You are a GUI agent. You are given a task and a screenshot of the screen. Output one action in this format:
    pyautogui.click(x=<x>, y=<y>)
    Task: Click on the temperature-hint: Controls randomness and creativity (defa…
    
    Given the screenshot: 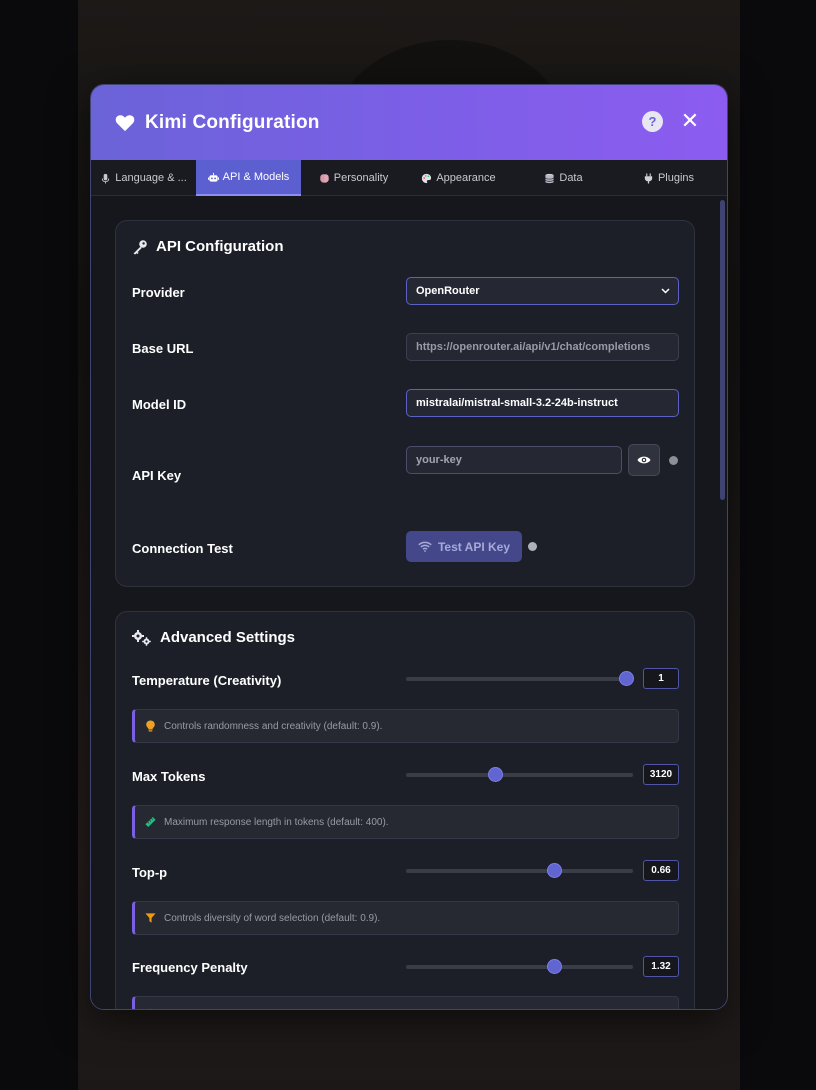 What is the action you would take?
    pyautogui.click(x=405, y=726)
    